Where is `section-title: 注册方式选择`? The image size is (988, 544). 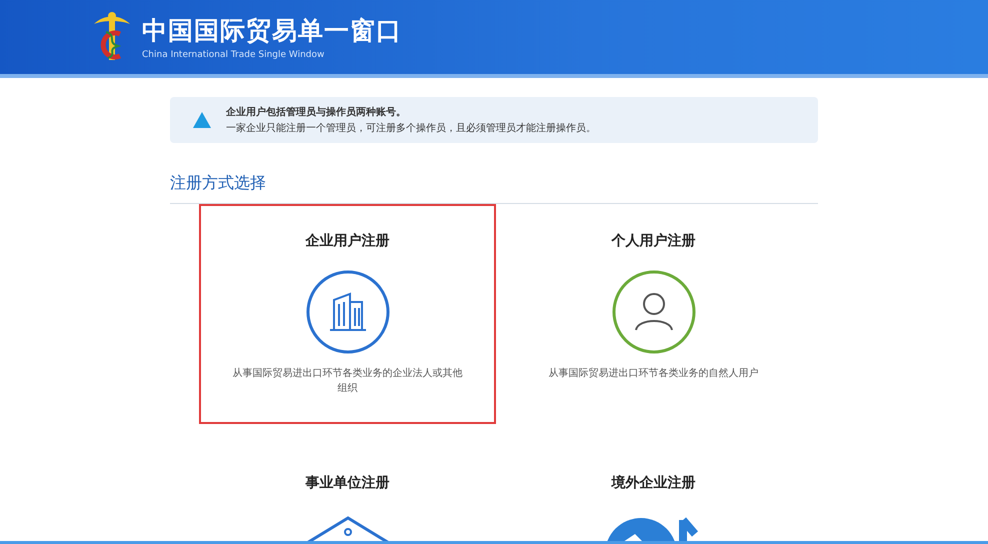
section-title: 注册方式选择 is located at coordinates (494, 188).